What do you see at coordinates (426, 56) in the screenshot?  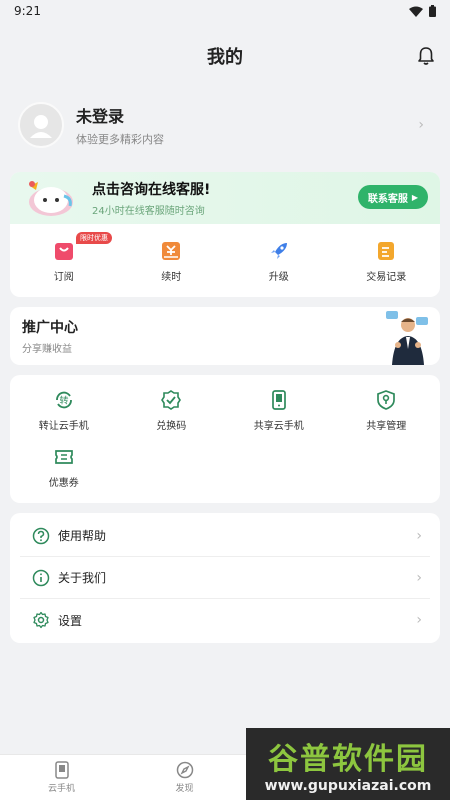 I see `bell-icon` at bounding box center [426, 56].